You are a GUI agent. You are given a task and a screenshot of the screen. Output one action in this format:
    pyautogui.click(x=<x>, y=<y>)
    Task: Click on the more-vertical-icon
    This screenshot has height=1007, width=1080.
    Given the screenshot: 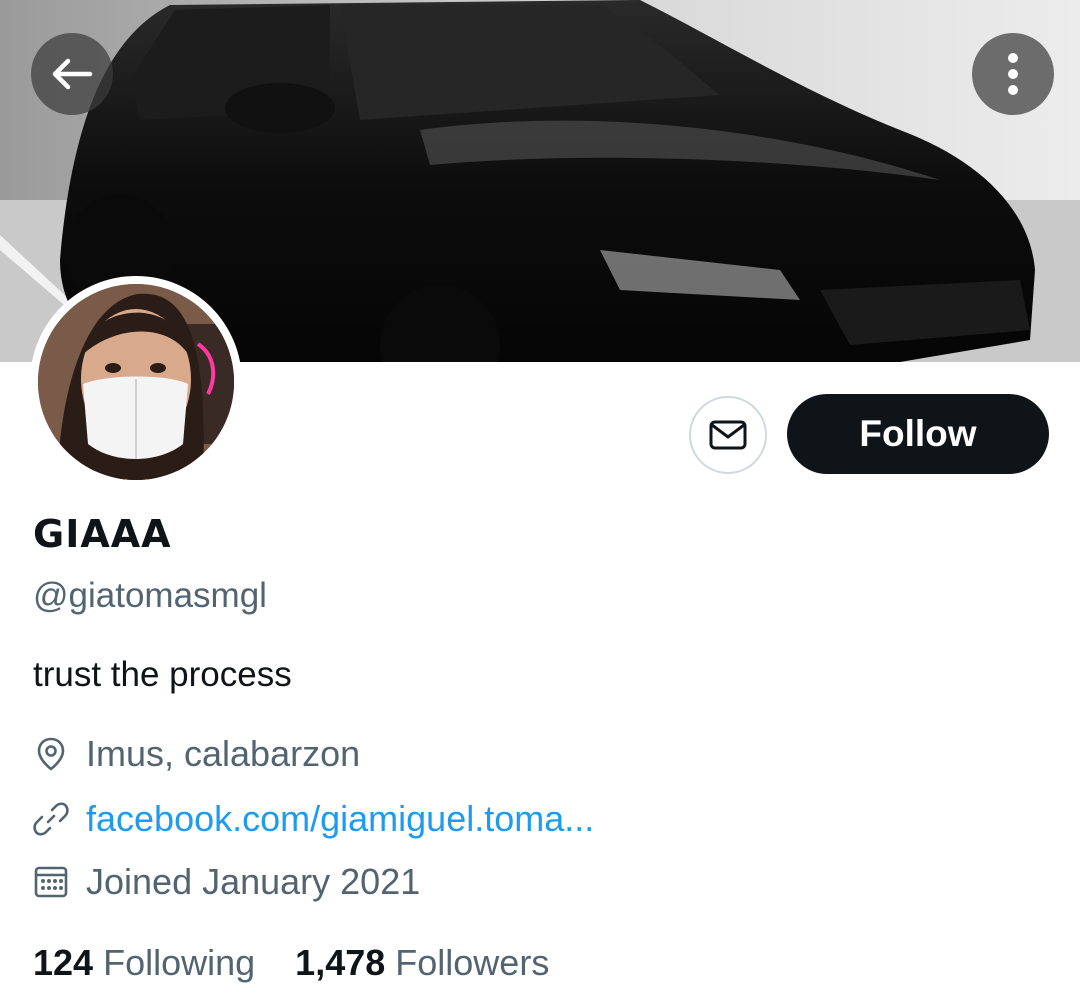 What is the action you would take?
    pyautogui.click(x=1013, y=74)
    